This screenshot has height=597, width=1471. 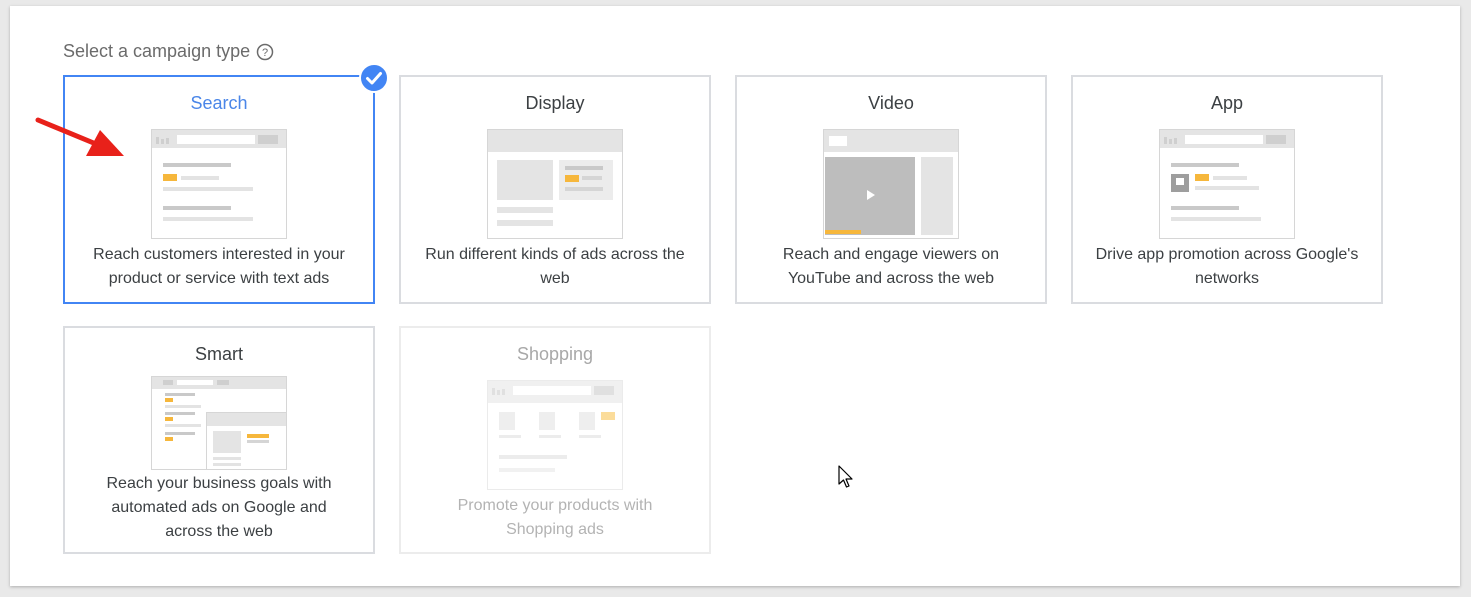 I want to click on card-desc-shopping: Promote your products with Shopping ads, so click(x=555, y=518).